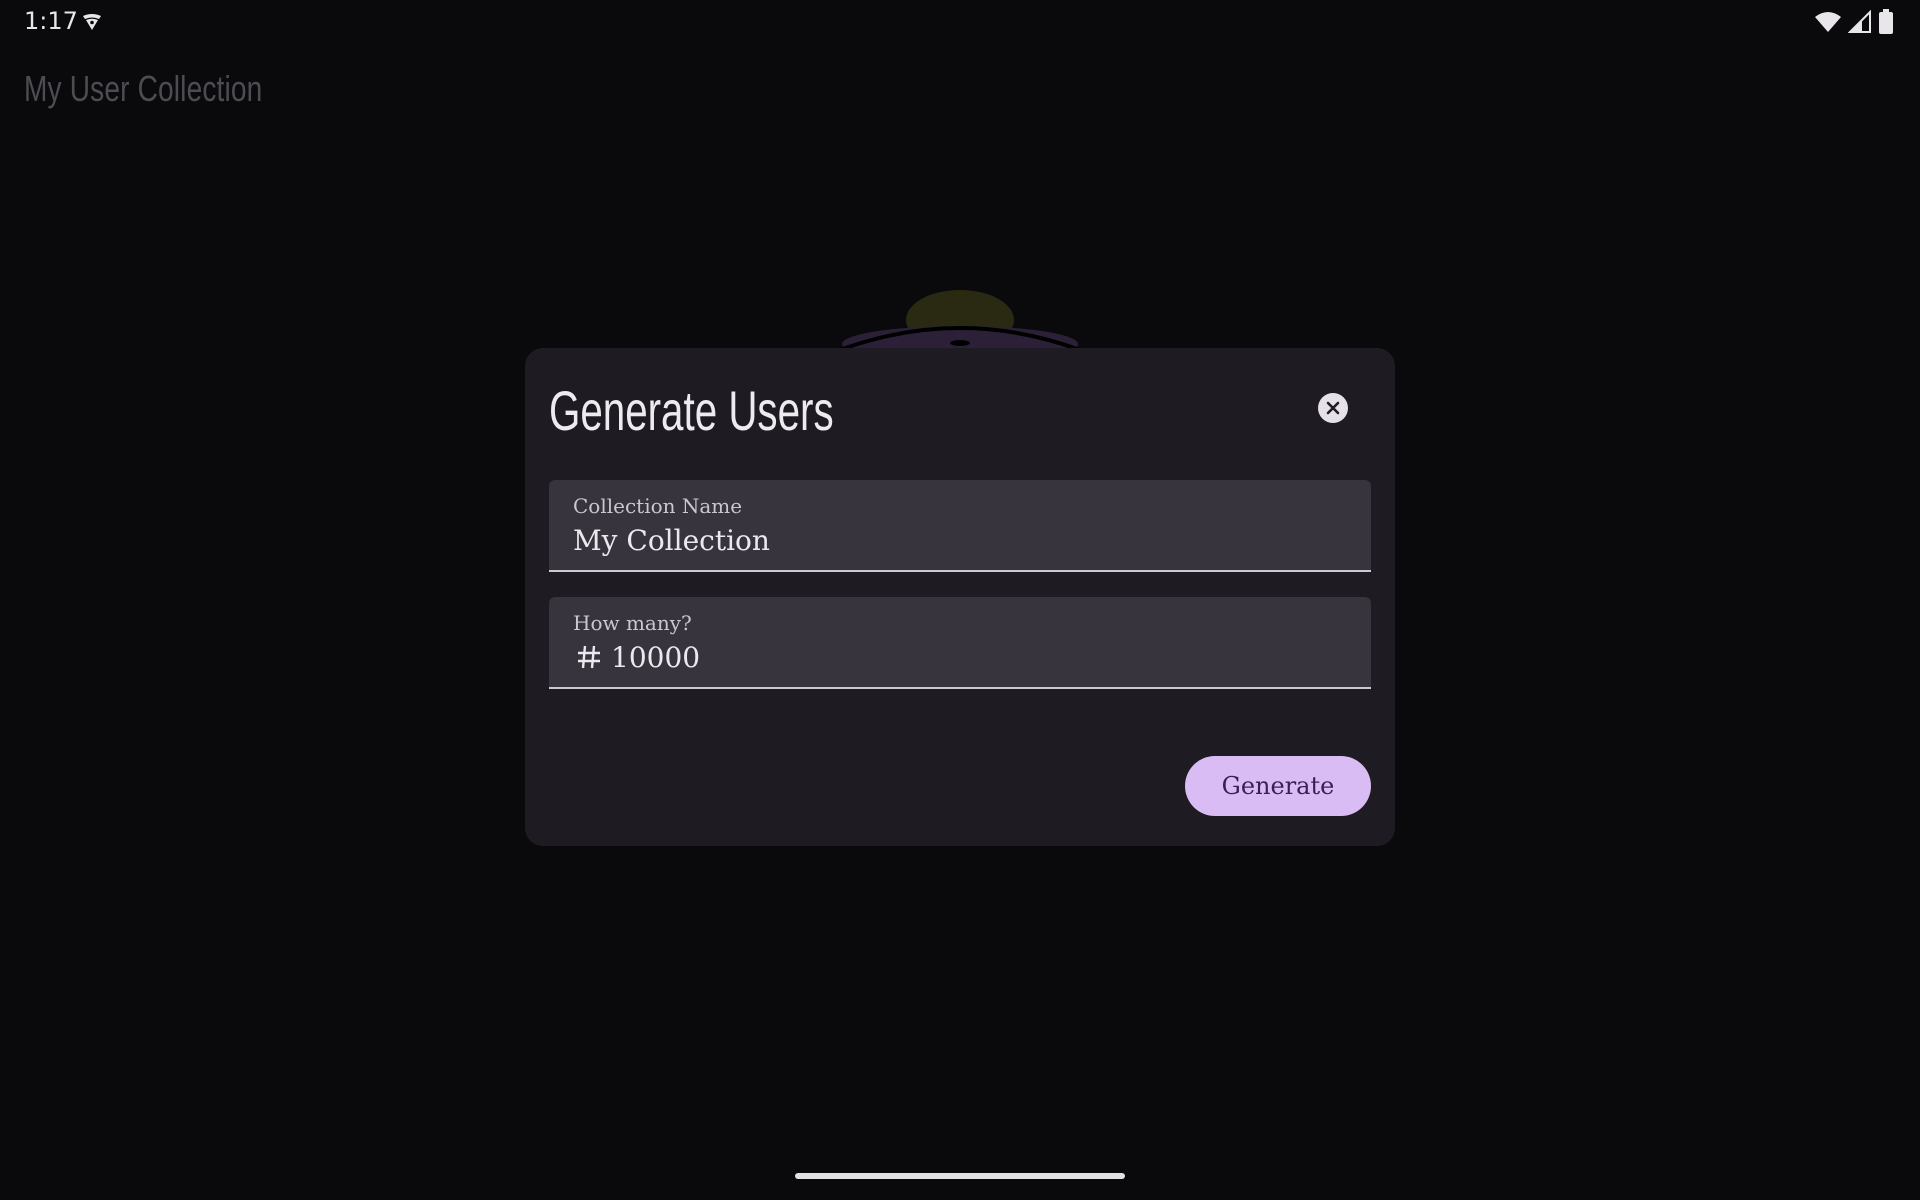 The image size is (1920, 1200). Describe the element at coordinates (953, 540) in the screenshot. I see `collection-name-input` at that location.